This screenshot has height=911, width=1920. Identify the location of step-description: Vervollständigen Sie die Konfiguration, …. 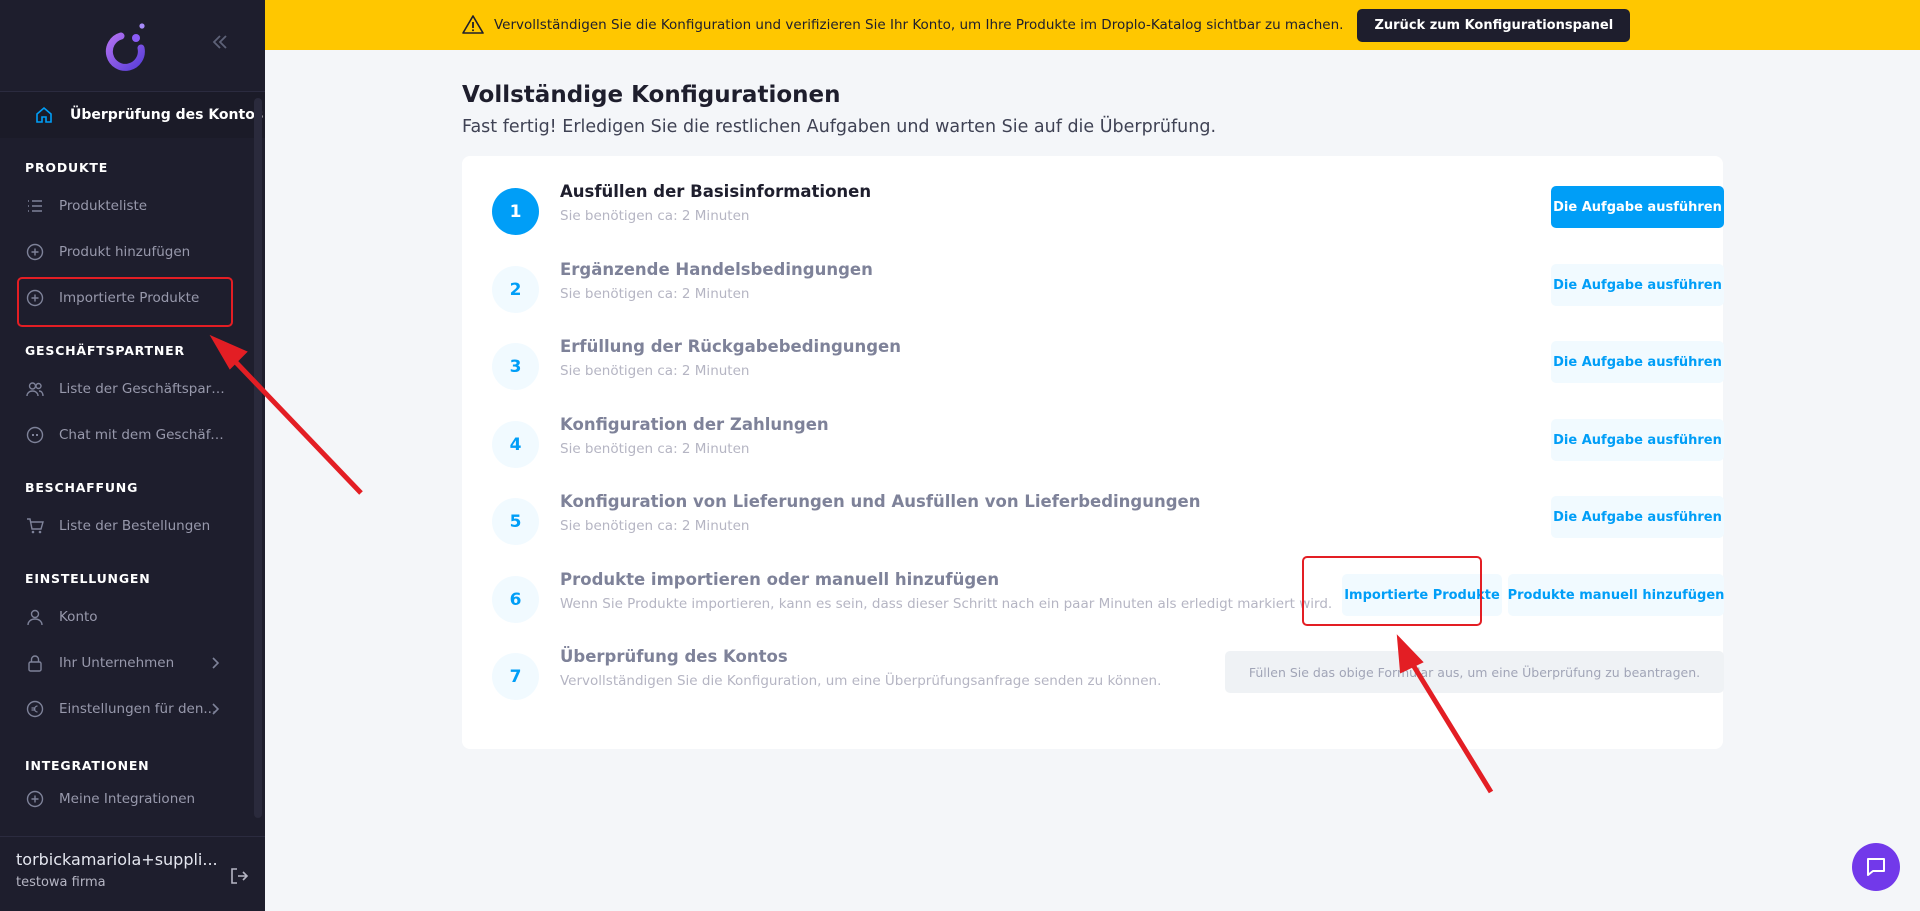
(861, 681).